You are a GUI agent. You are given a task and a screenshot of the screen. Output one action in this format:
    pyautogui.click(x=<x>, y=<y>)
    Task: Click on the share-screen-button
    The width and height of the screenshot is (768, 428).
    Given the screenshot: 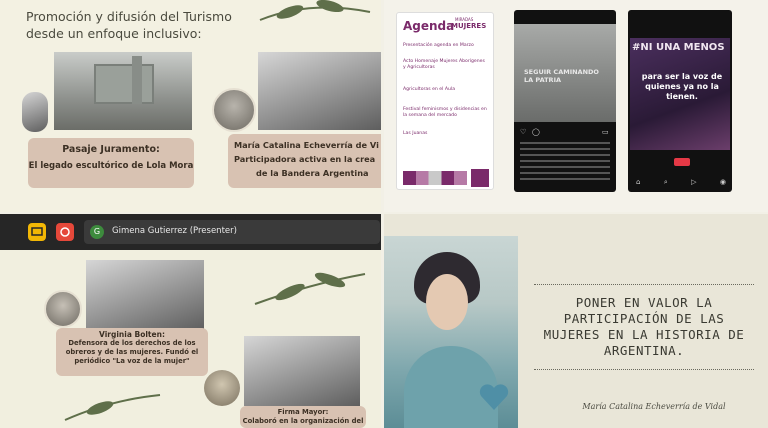 What is the action you would take?
    pyautogui.click(x=37, y=232)
    